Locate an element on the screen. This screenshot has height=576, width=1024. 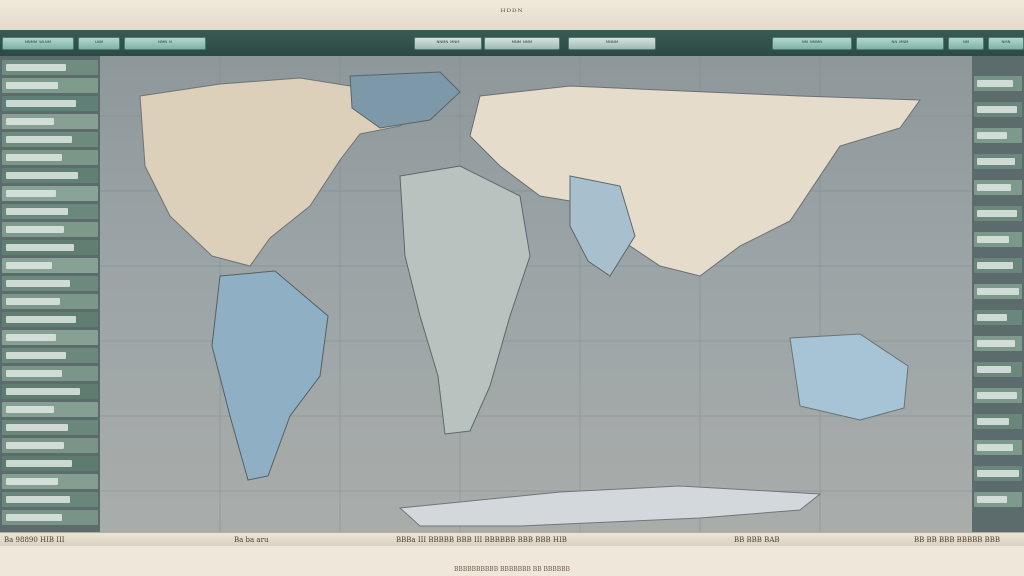
toolbar-button-6: ᴺᴹ is located at coordinates (966, 43).